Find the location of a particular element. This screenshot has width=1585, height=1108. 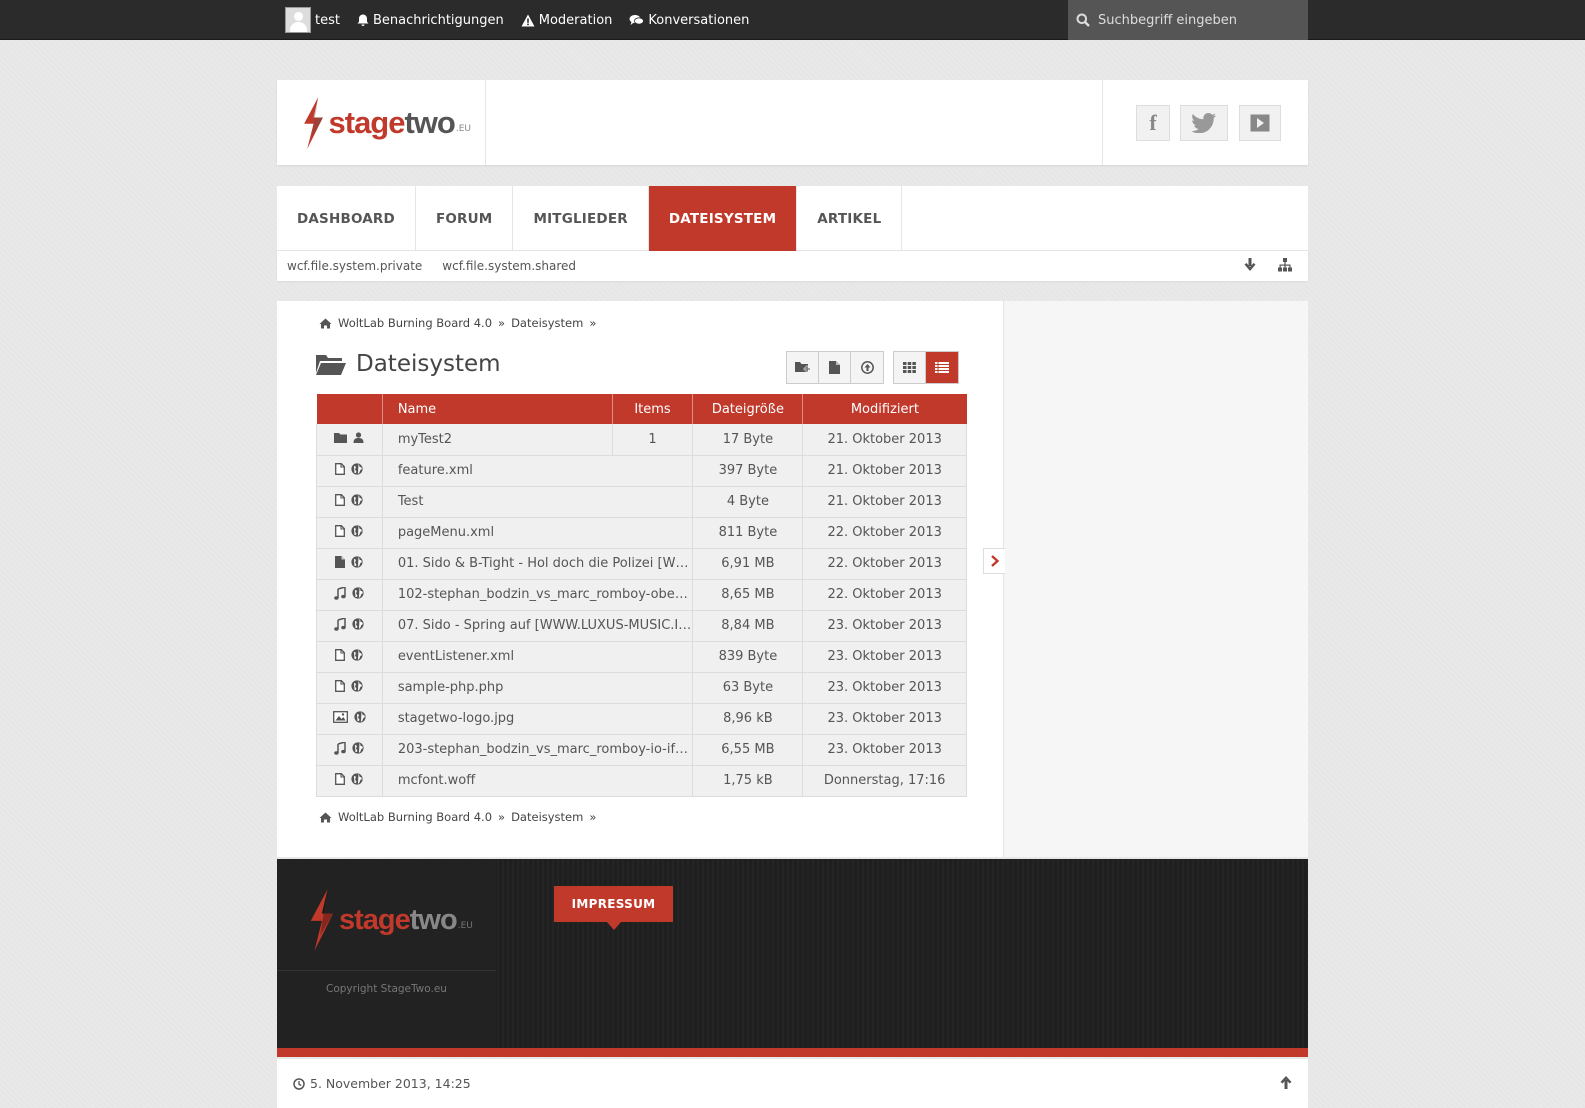

table-row: stagetwo-logo.jpg 8,96 kB 23. Oktober 2013 is located at coordinates (641, 719).